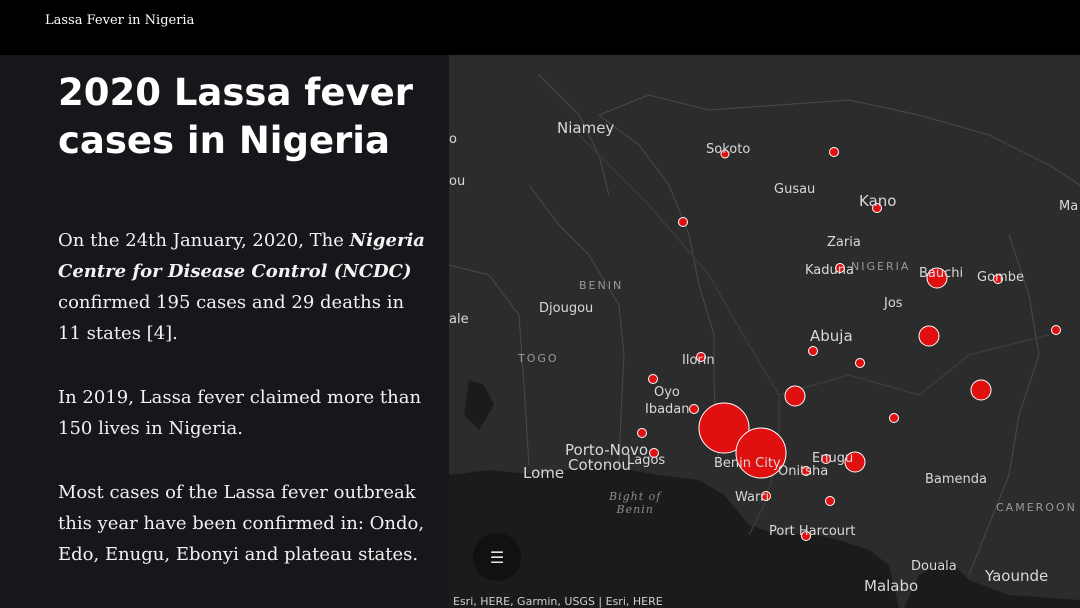 This screenshot has width=1080, height=608. What do you see at coordinates (891, 586) in the screenshot?
I see `map-label-malabo: Malabo` at bounding box center [891, 586].